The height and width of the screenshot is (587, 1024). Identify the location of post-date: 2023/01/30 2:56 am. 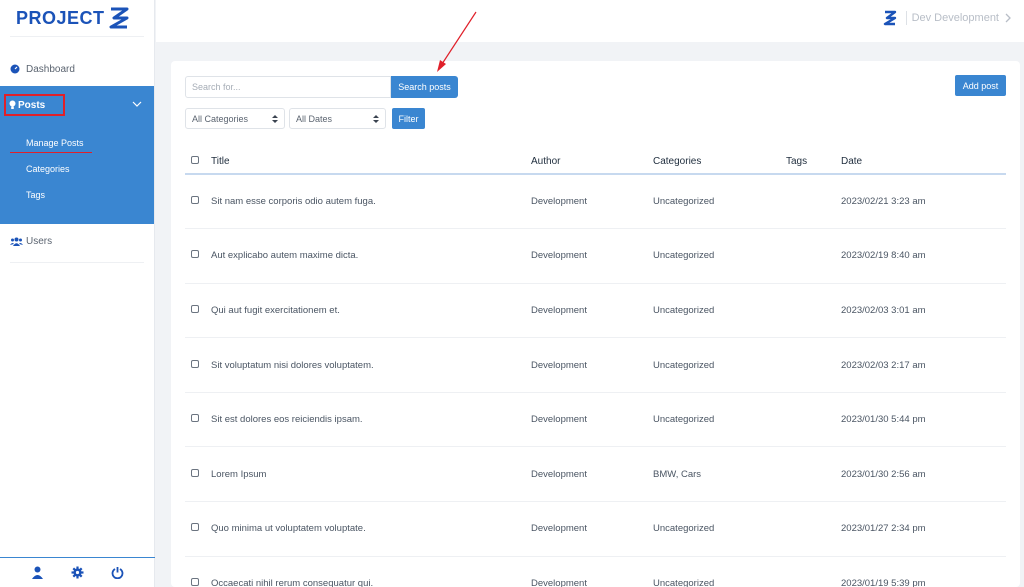
(923, 474).